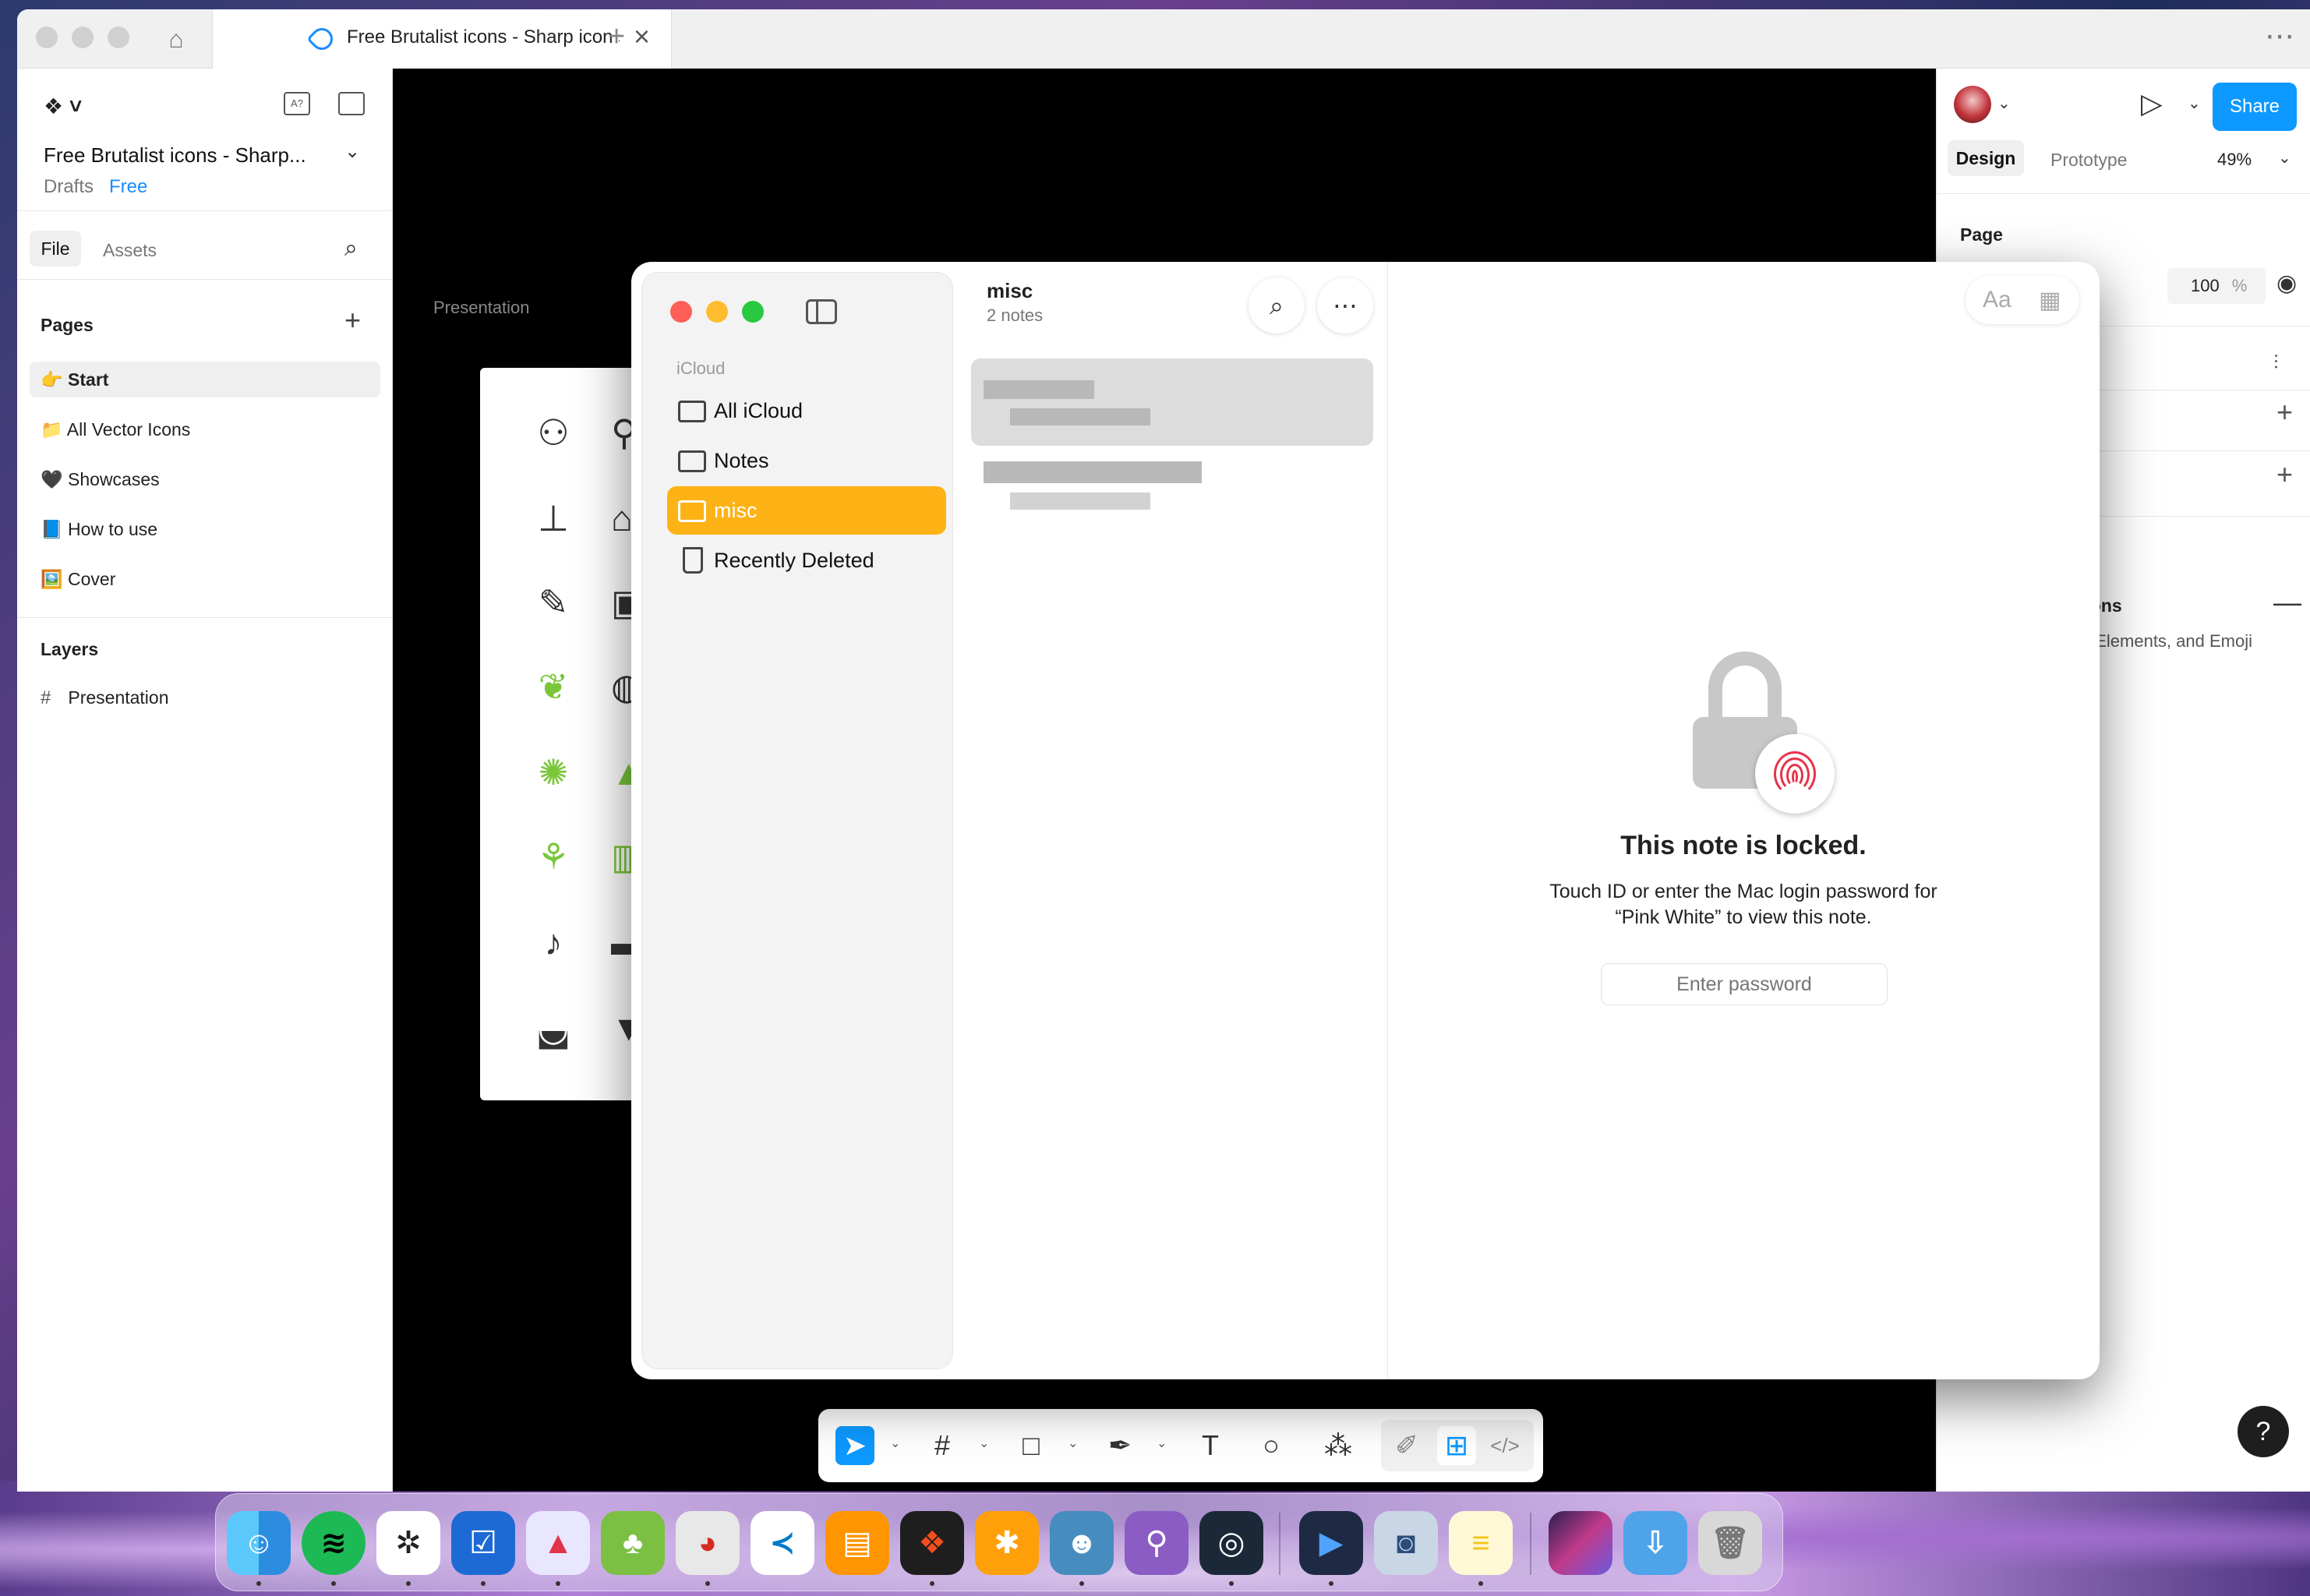 The height and width of the screenshot is (1596, 2310). I want to click on page-item-how-to-use: 📘 How to use, so click(205, 529).